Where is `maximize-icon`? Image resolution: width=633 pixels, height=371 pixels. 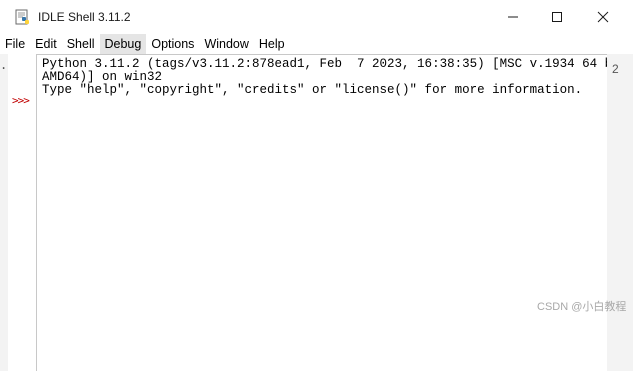 maximize-icon is located at coordinates (557, 17).